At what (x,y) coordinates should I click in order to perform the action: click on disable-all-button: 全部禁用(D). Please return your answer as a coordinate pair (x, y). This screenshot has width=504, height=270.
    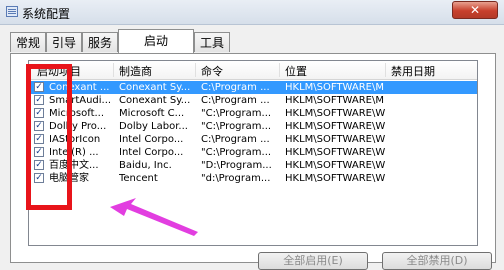
    Looking at the image, I should click on (437, 261).